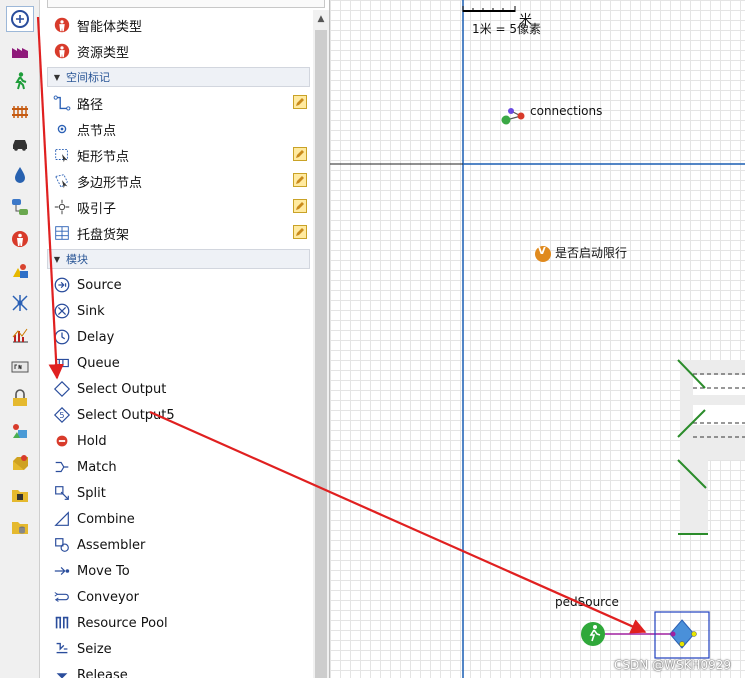 The width and height of the screenshot is (745, 678). What do you see at coordinates (20, 175) in the screenshot?
I see `fluid-icon` at bounding box center [20, 175].